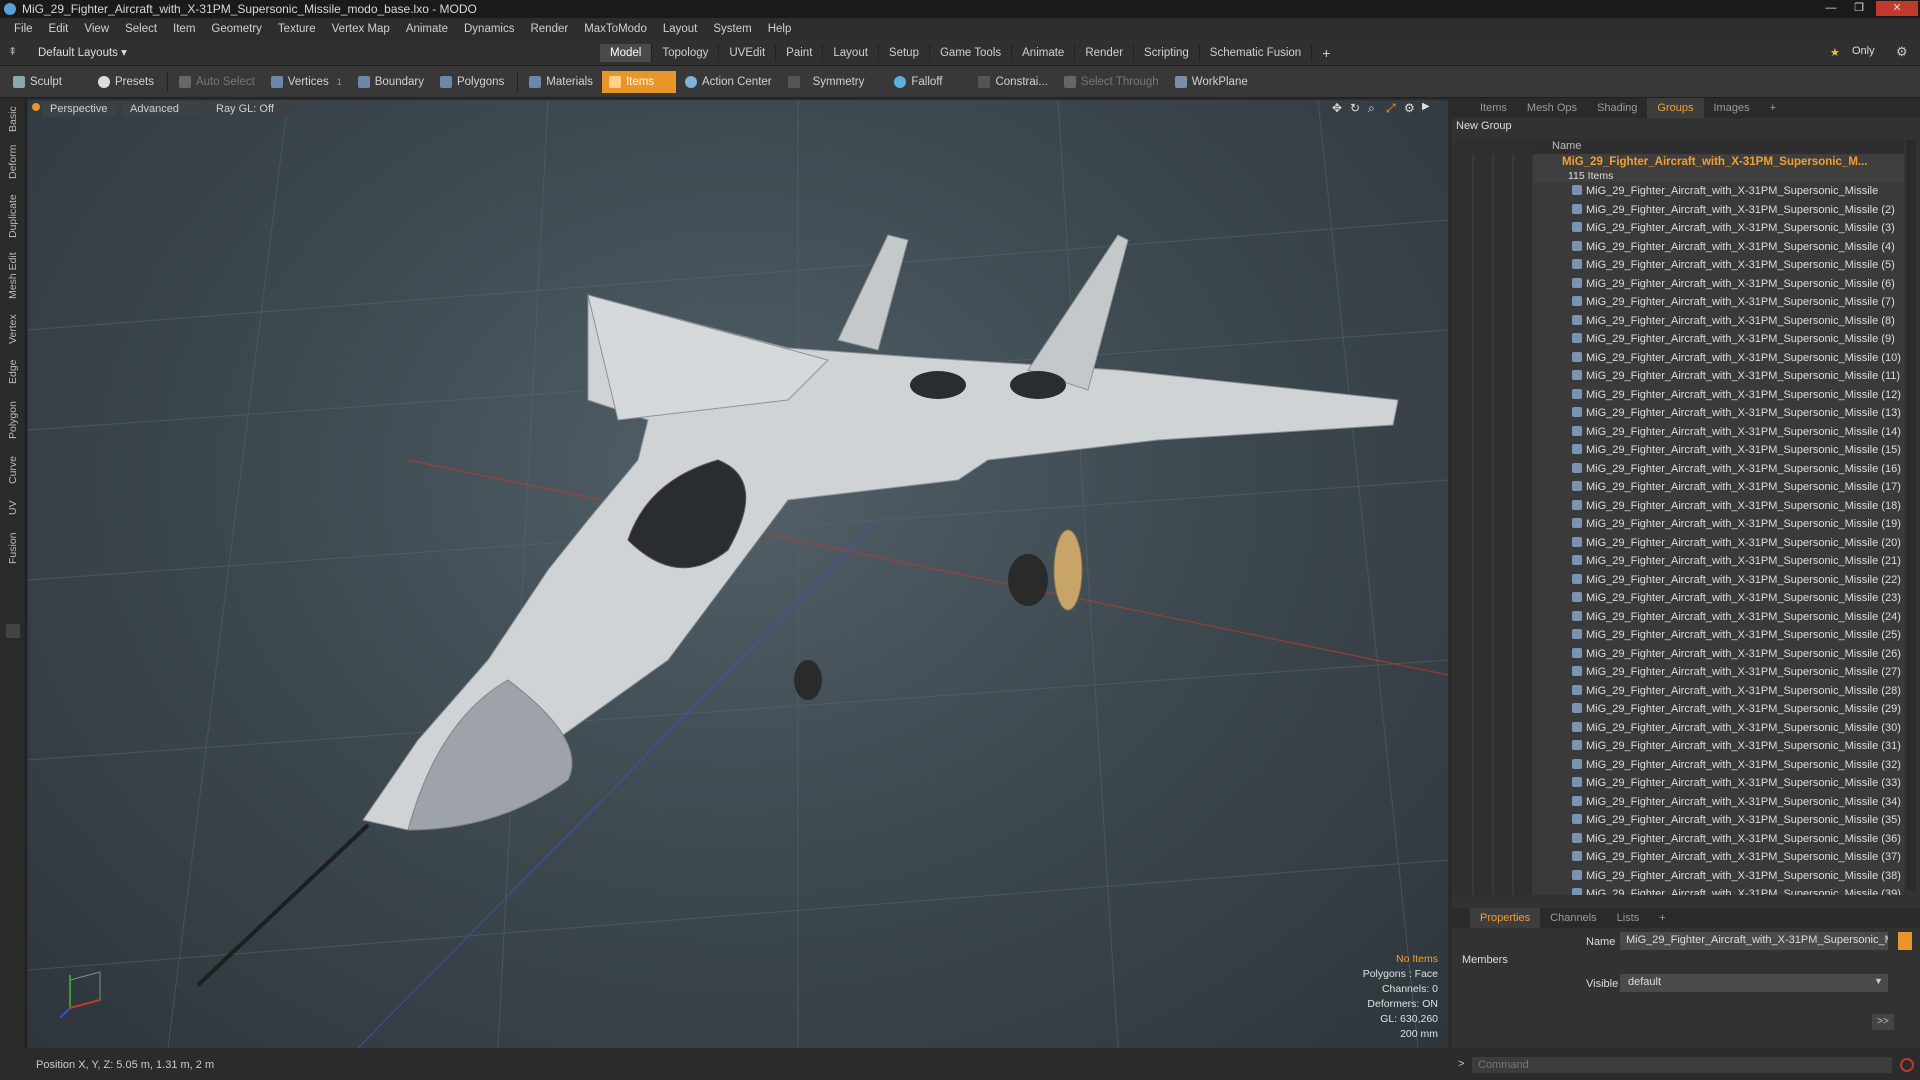 The height and width of the screenshot is (1080, 1920). Describe the element at coordinates (489, 29) in the screenshot. I see `menu-dynamics: Dynamics` at that location.